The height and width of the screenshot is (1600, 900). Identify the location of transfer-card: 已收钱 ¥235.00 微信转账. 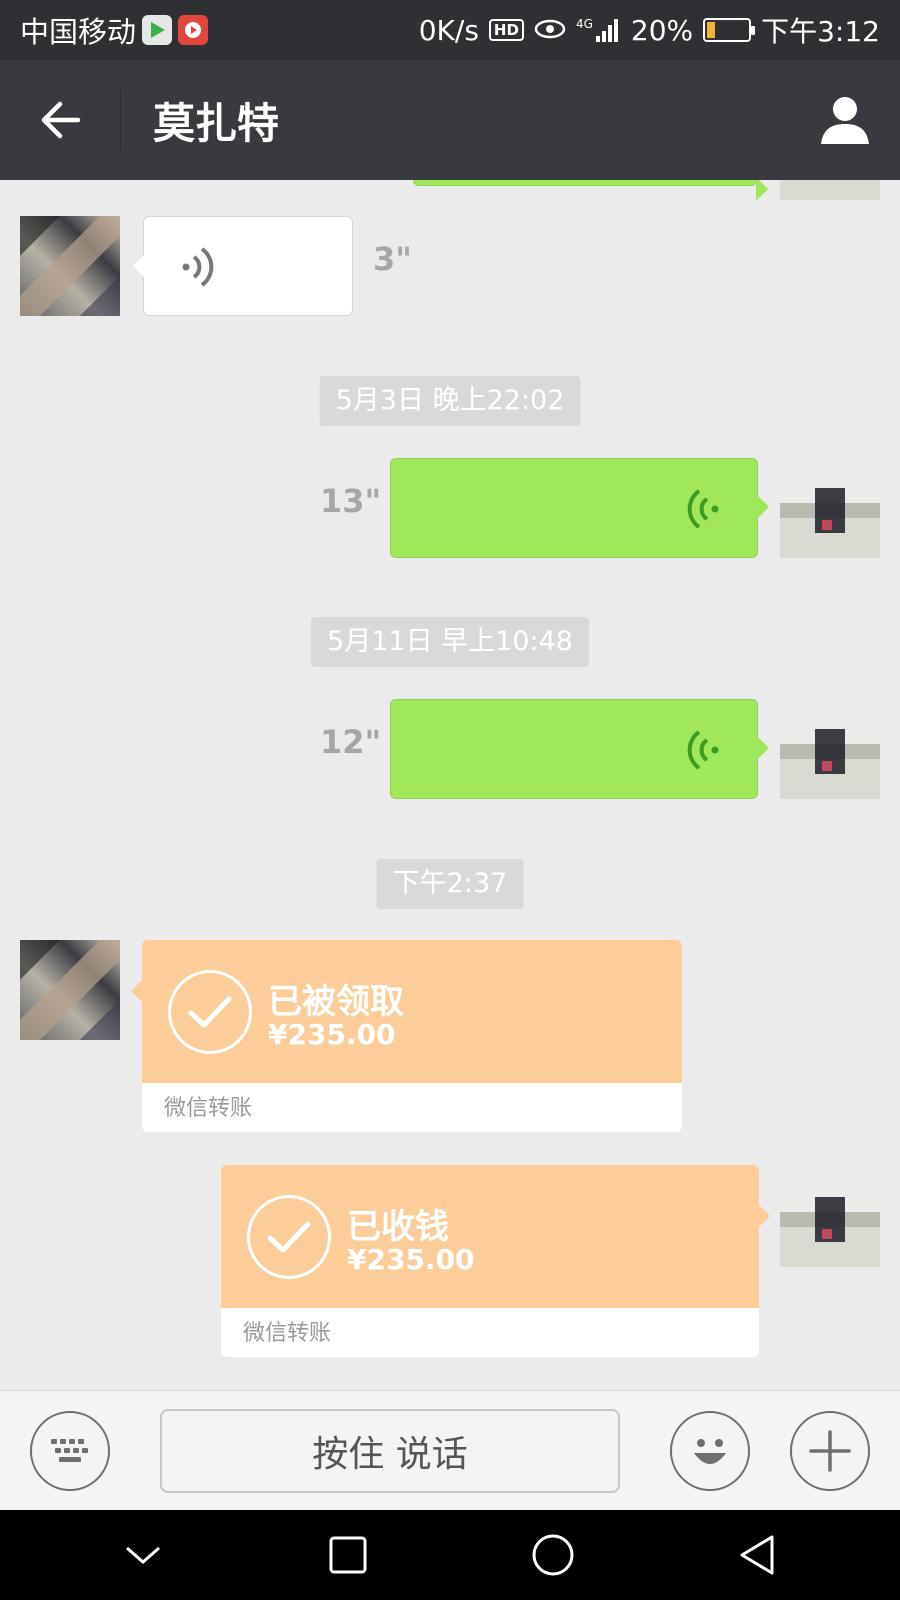
(495, 1261).